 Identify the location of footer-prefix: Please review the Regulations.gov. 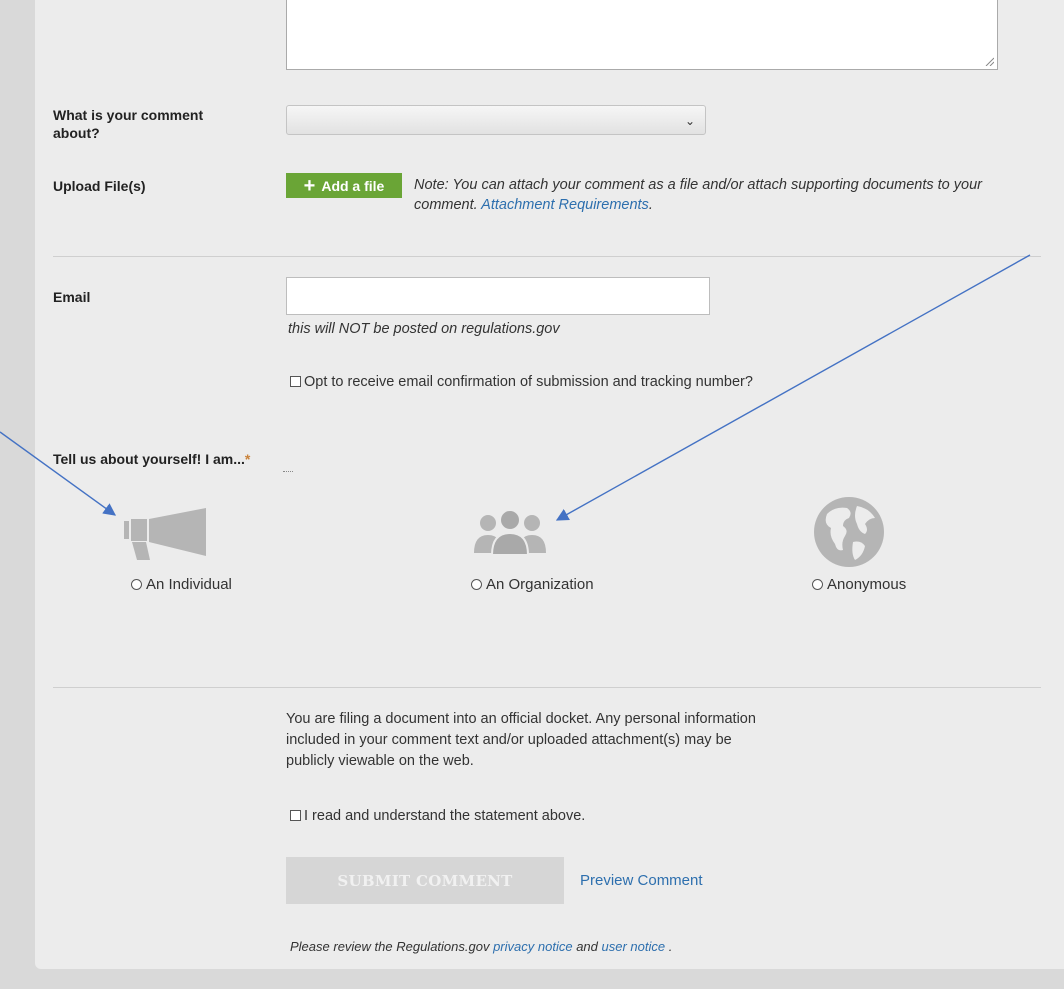
(390, 946).